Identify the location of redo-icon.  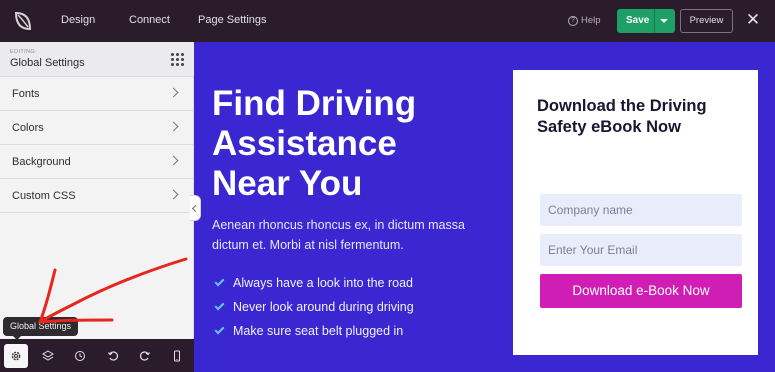
(145, 356).